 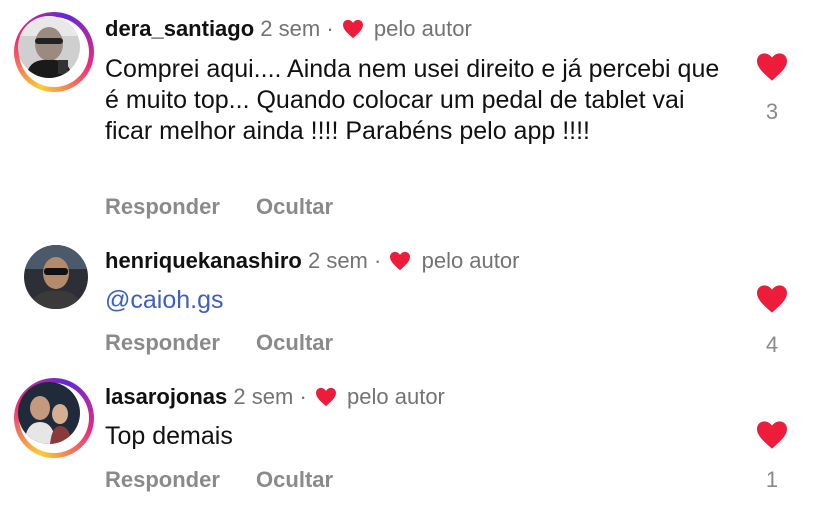 What do you see at coordinates (166, 396) in the screenshot?
I see `username: lasarojonas` at bounding box center [166, 396].